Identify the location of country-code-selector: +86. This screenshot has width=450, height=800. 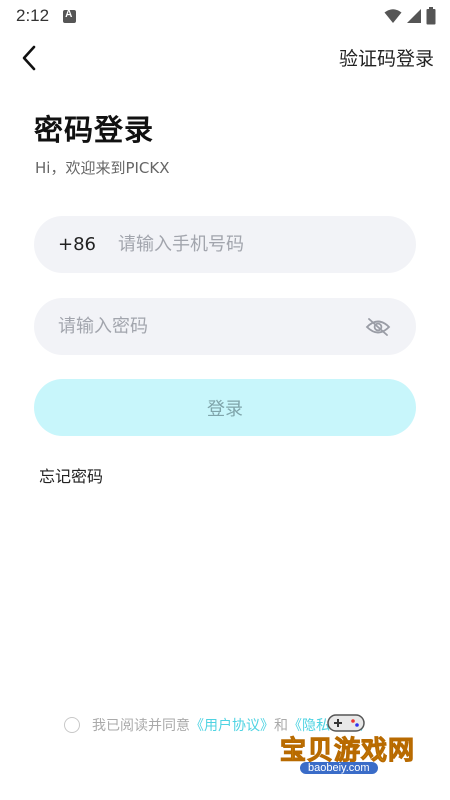
(88, 244).